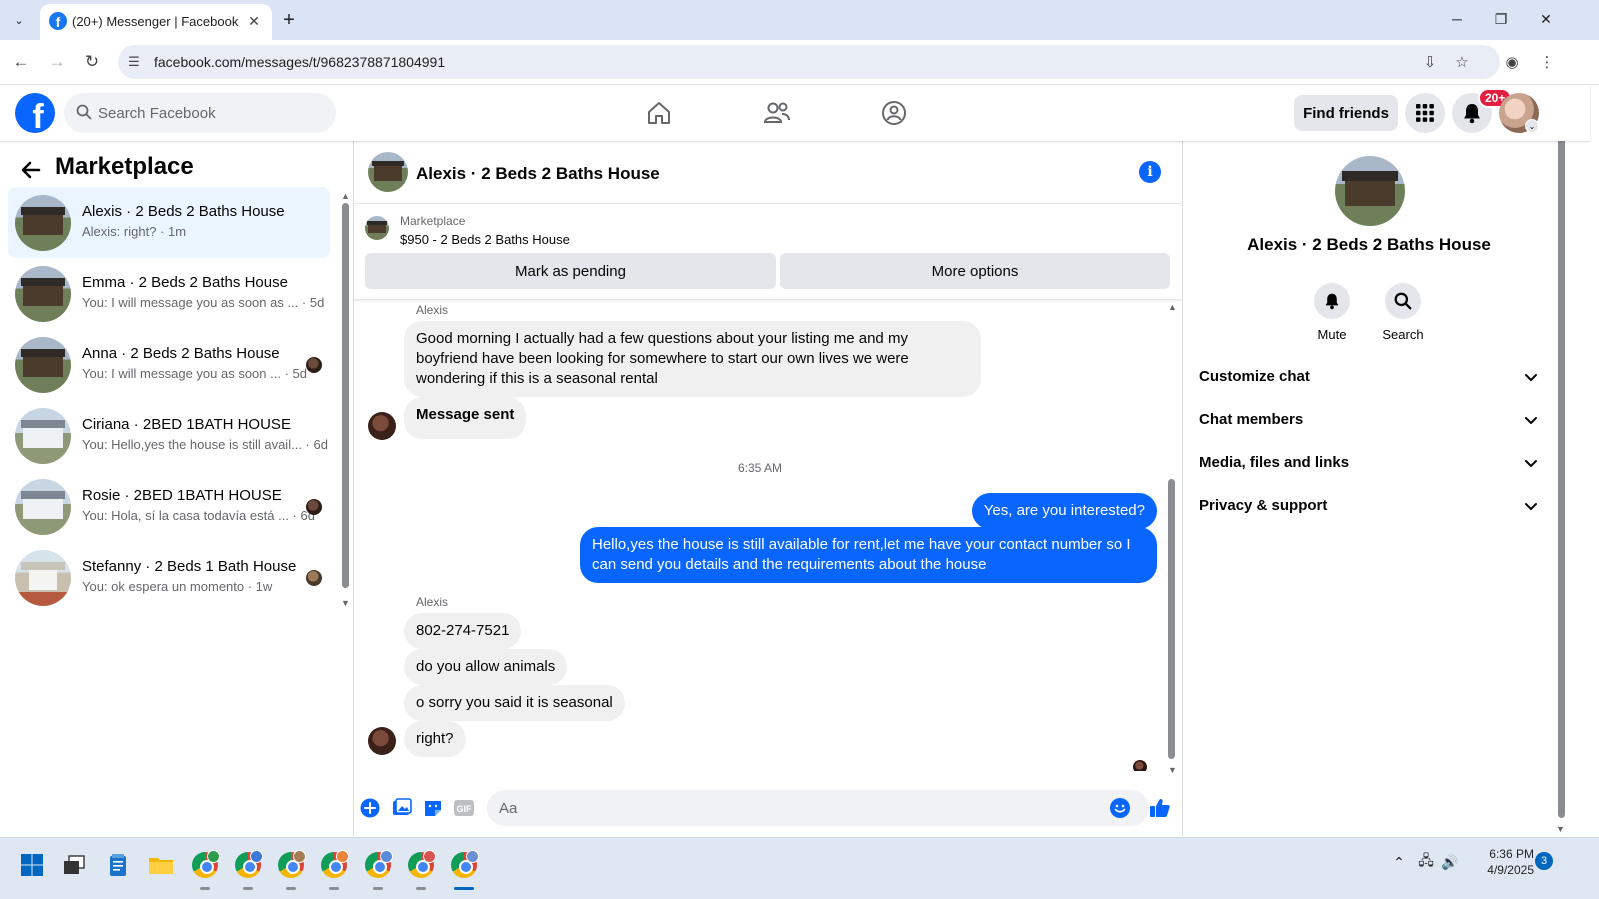 The image size is (1599, 899). Describe the element at coordinates (1532, 126) in the screenshot. I see `chevron-down-icon: ⌄` at that location.